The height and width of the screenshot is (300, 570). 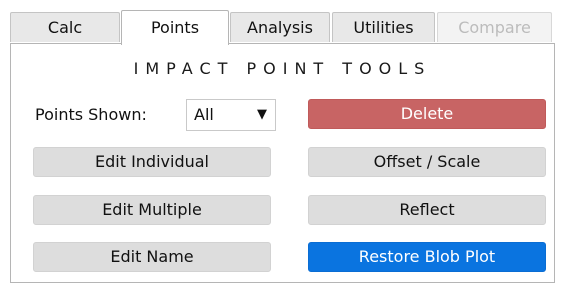 What do you see at coordinates (231, 115) in the screenshot?
I see `points-shown-select: All ▼` at bounding box center [231, 115].